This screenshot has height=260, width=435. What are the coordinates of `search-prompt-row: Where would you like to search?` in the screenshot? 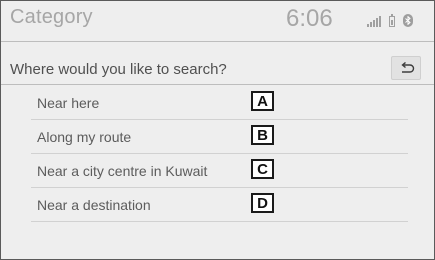 It's located at (217, 68).